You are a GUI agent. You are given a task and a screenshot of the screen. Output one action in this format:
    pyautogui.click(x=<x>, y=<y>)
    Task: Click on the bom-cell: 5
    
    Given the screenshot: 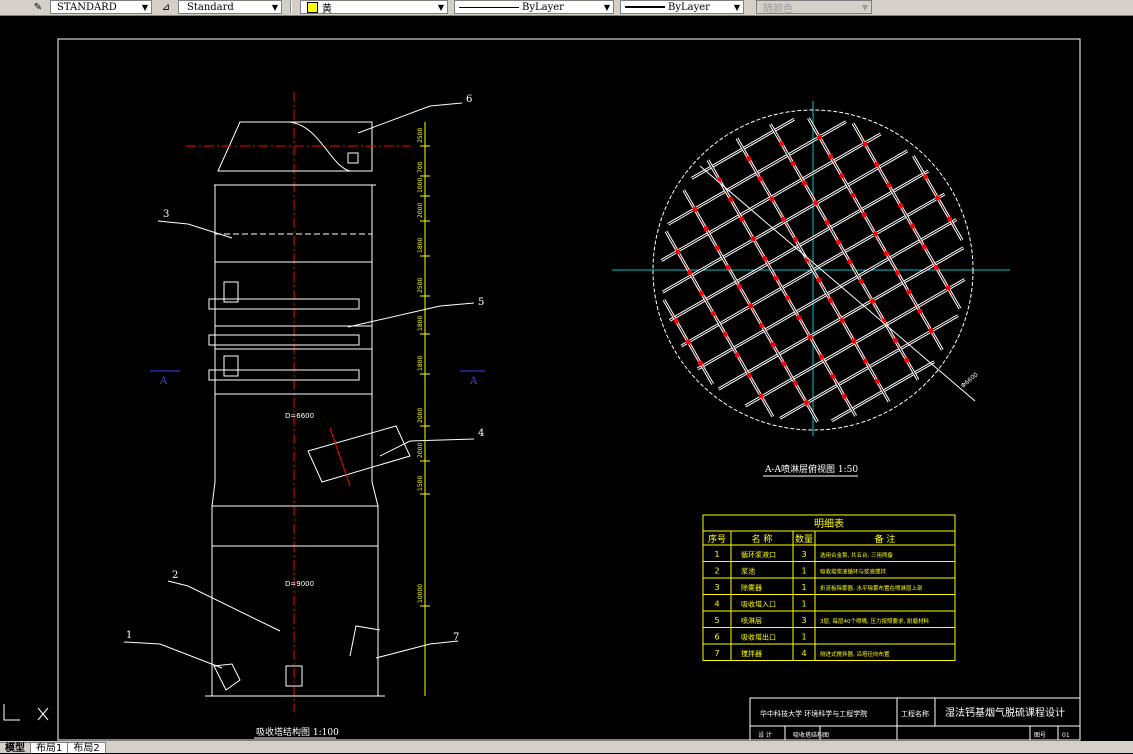 What is the action you would take?
    pyautogui.click(x=716, y=620)
    